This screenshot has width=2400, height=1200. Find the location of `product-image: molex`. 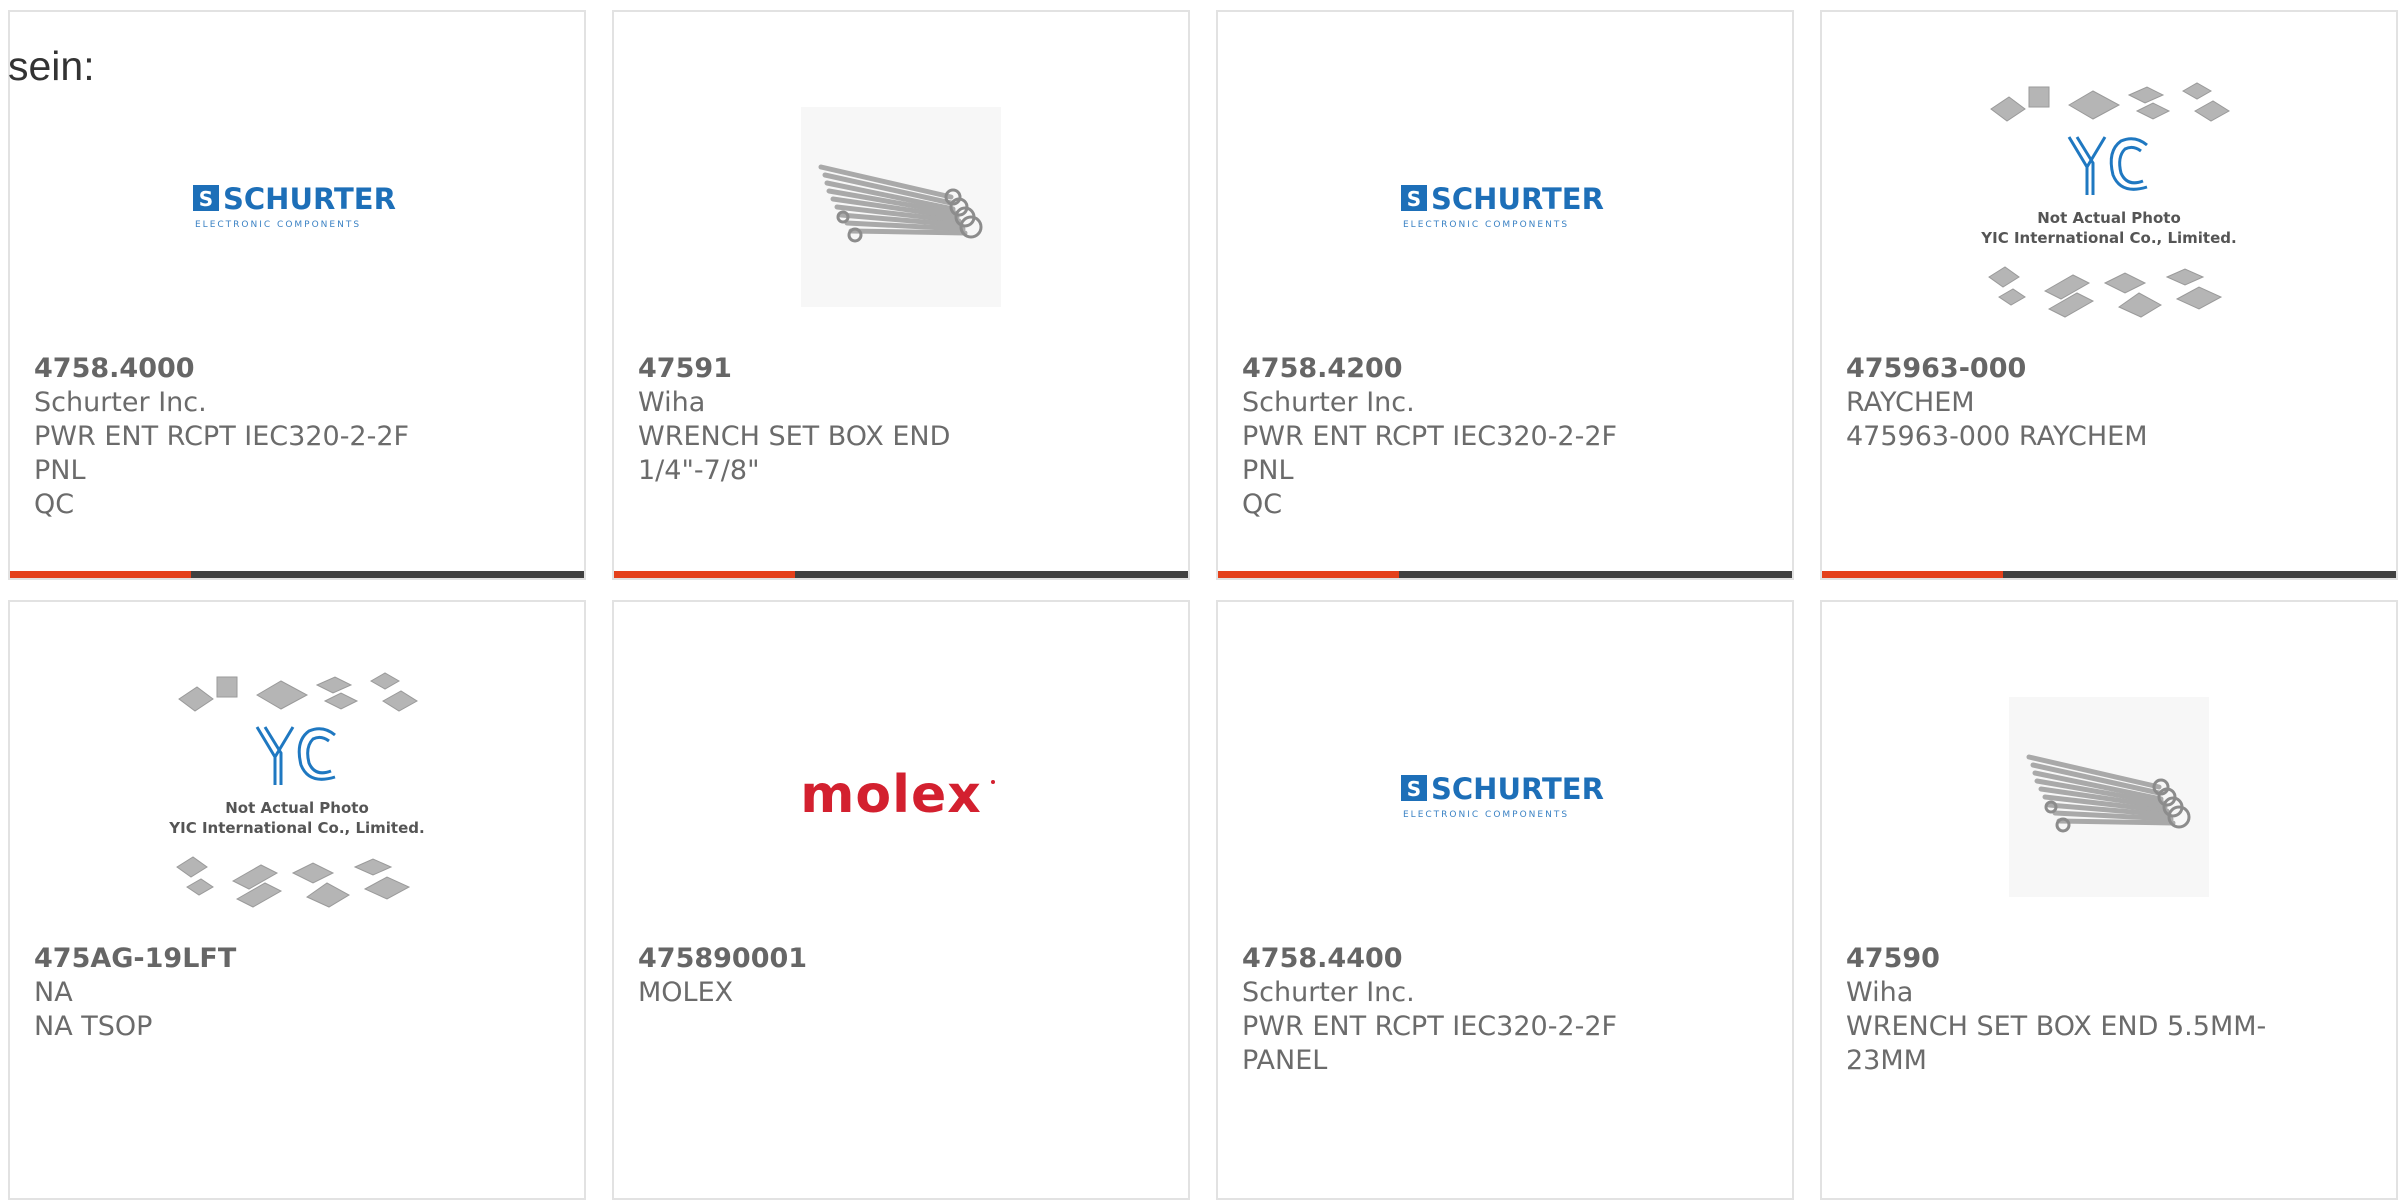

product-image: molex is located at coordinates (901, 797).